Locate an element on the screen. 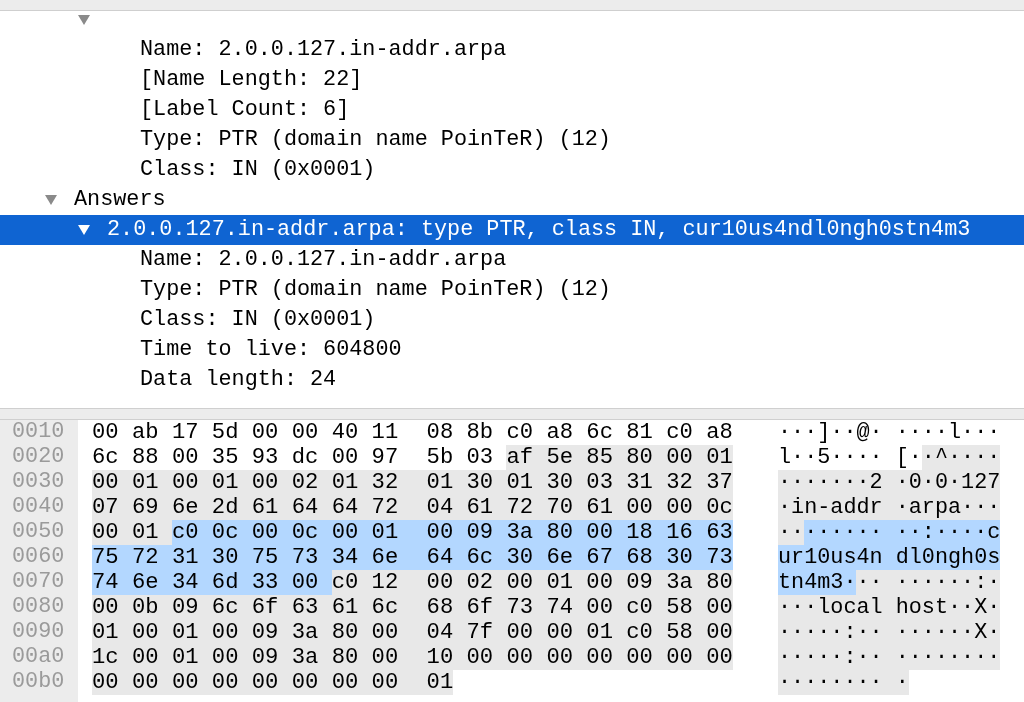 The image size is (1024, 702). hex-bytes: 00 01 00 01 00 02 01 32 is located at coordinates (259, 482).